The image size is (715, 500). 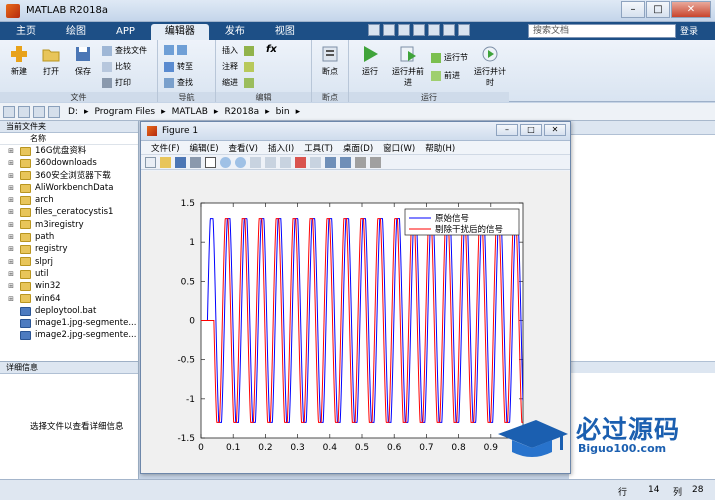 What do you see at coordinates (419, 30) in the screenshot?
I see `qat-paste-icon` at bounding box center [419, 30].